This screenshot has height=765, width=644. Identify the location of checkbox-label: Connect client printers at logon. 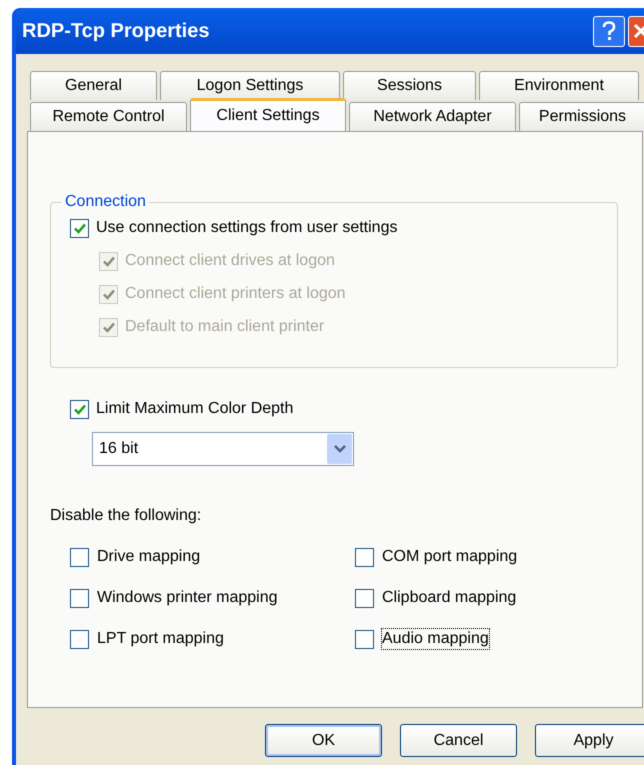
(235, 294).